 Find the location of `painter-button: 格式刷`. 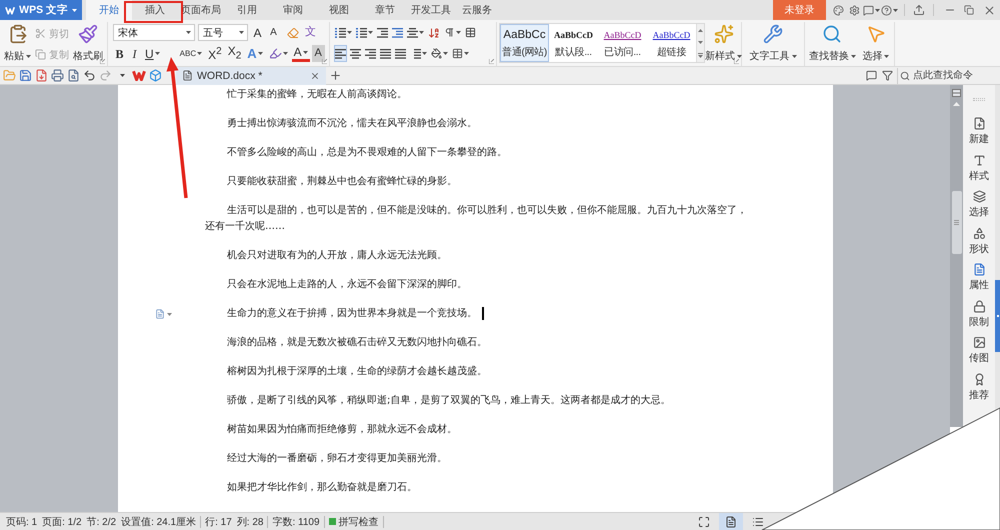

painter-button: 格式刷 is located at coordinates (88, 43).